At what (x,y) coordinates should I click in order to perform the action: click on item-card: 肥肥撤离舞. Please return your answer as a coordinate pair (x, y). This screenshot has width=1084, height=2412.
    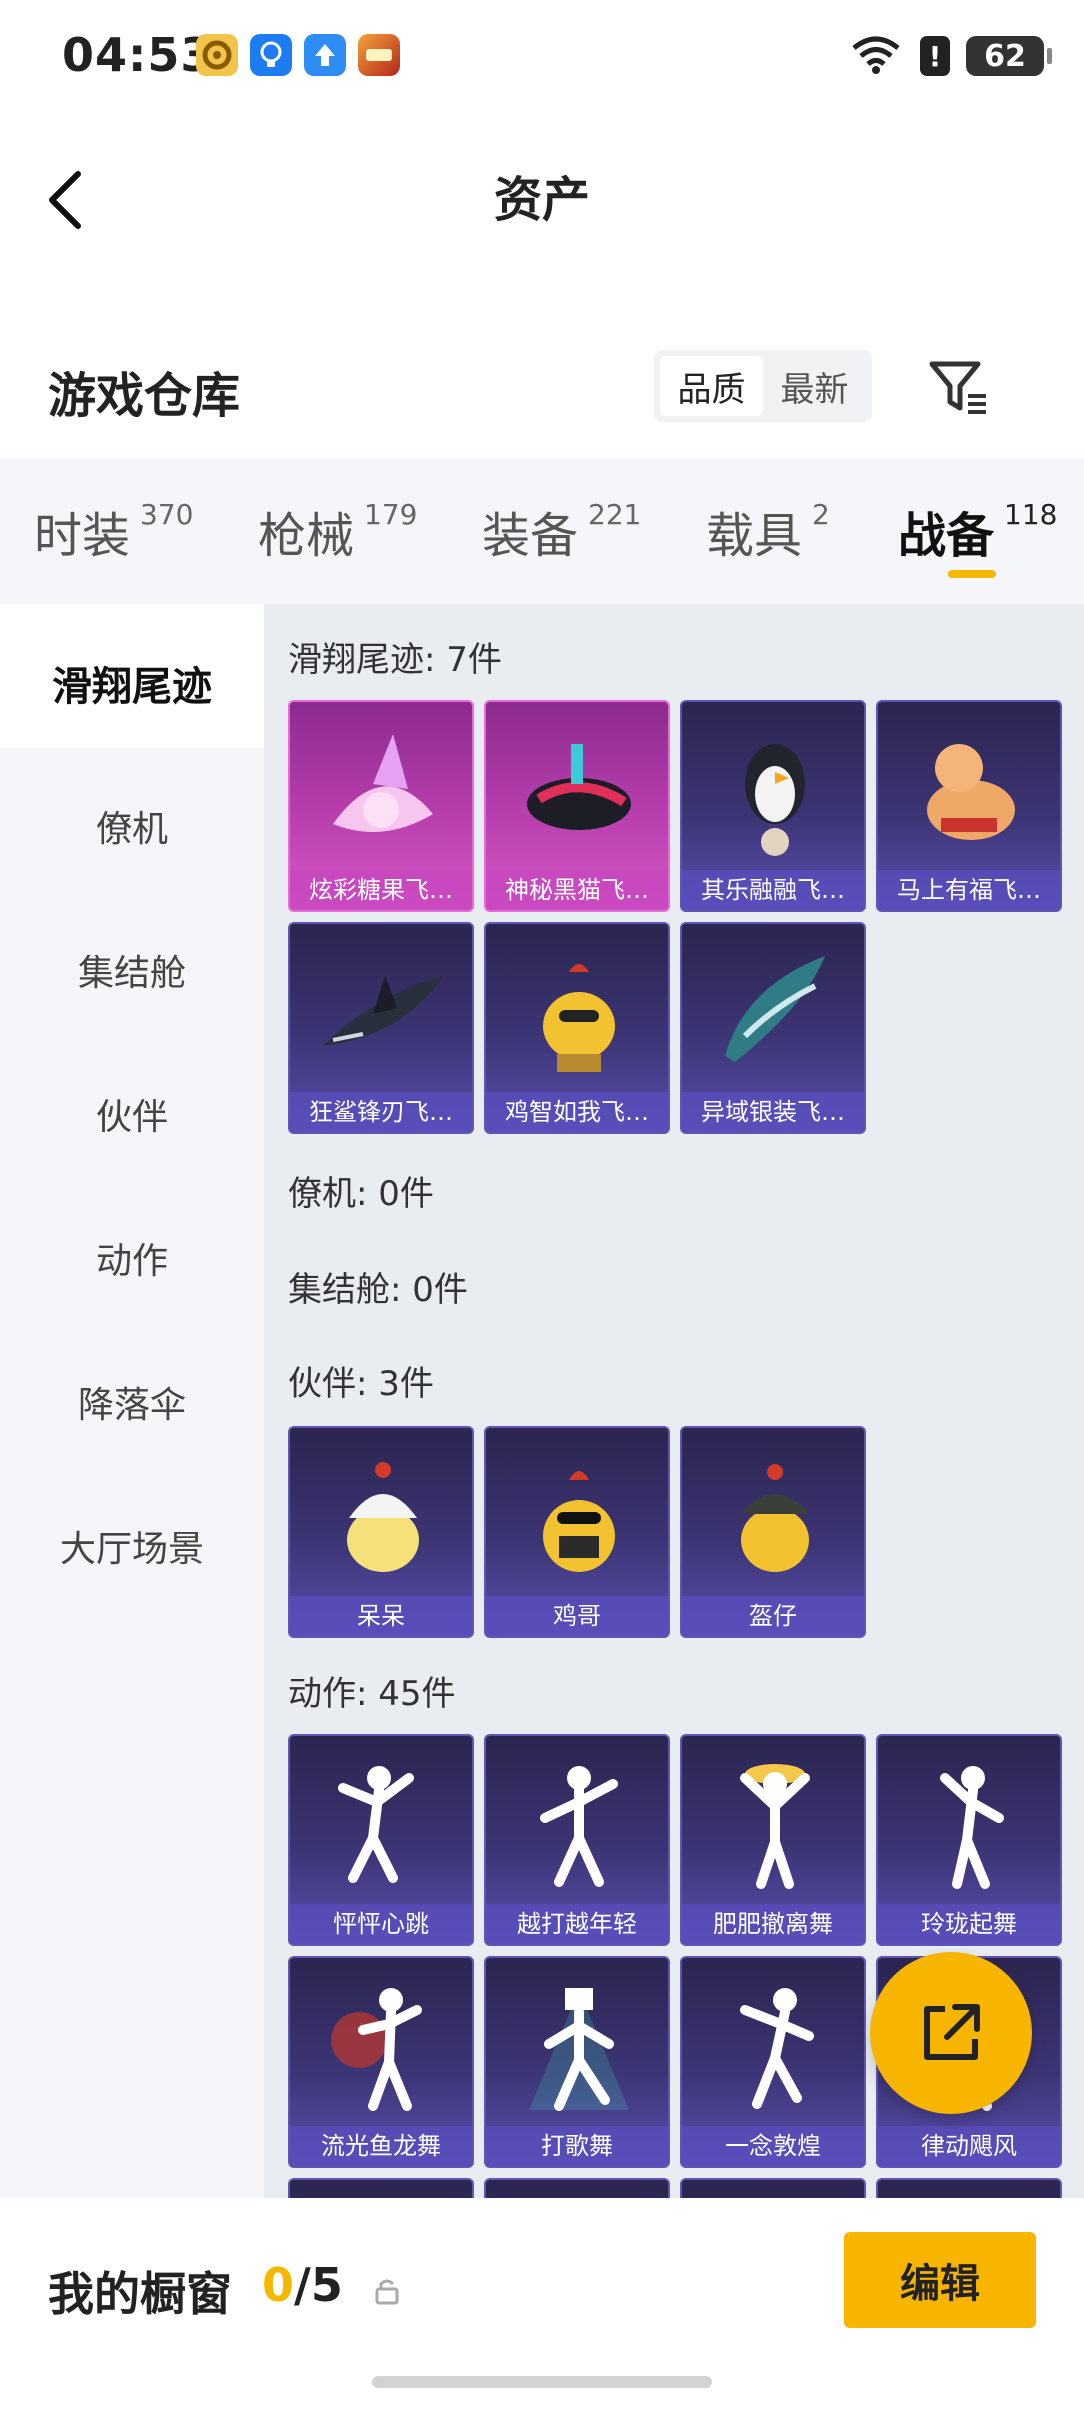
    Looking at the image, I should click on (773, 1840).